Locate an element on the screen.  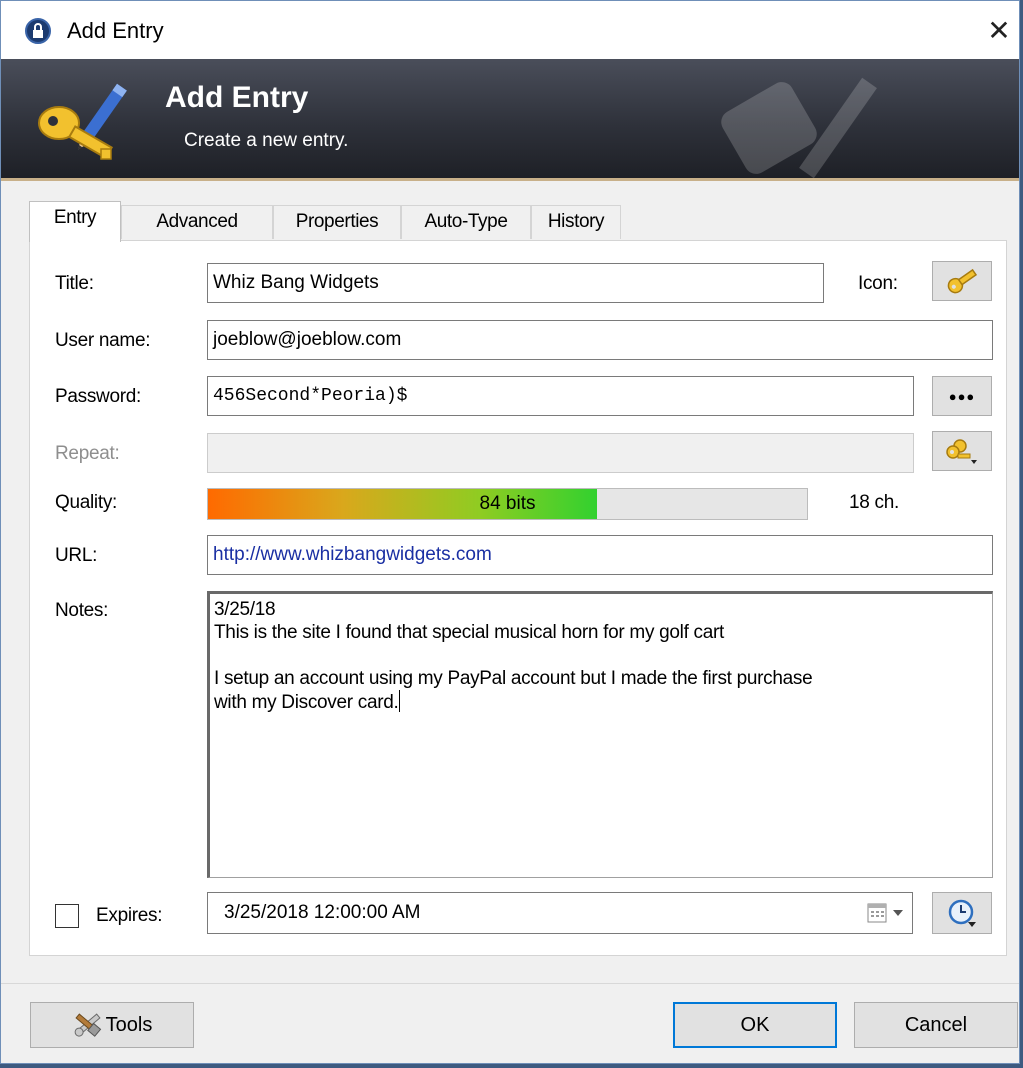
banner: Add Entry Create a new entry. is located at coordinates (510, 120).